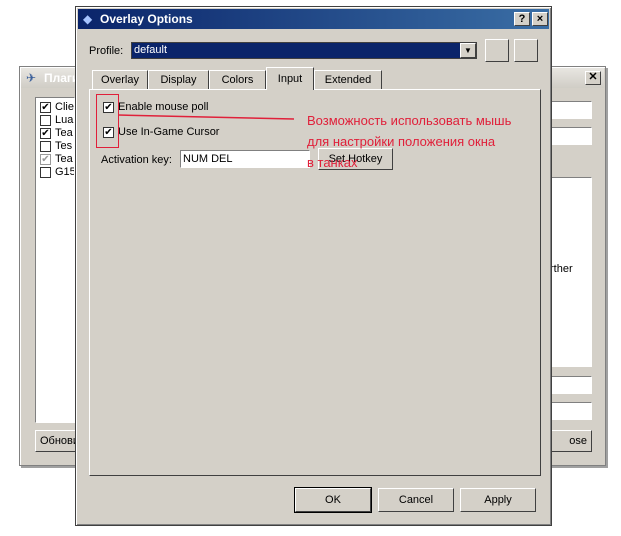 This screenshot has height=536, width=621. I want to click on profile-label: Profile:, so click(106, 51).